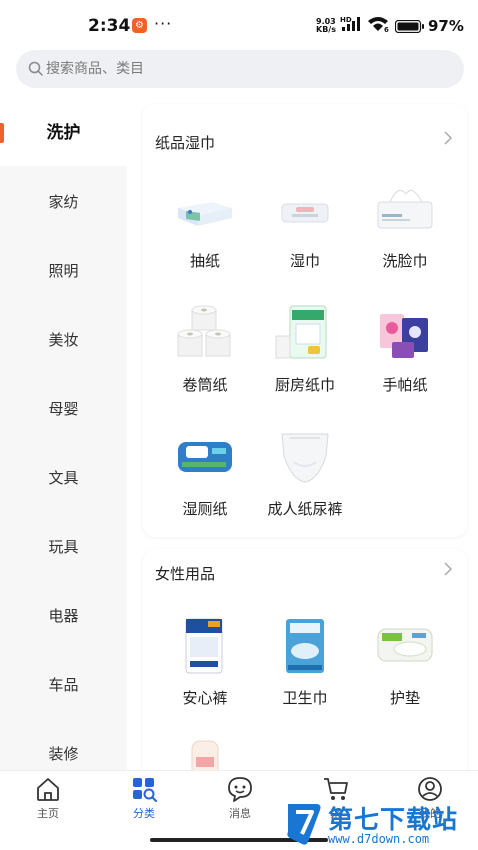  I want to click on tab-messages: 消息, so click(240, 798).